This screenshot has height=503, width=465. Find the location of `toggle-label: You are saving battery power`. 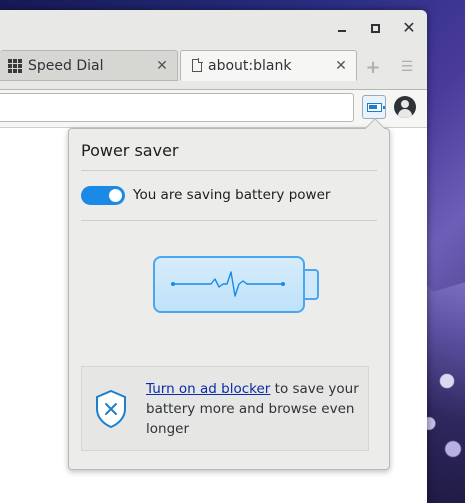

toggle-label: You are saving battery power is located at coordinates (232, 195).